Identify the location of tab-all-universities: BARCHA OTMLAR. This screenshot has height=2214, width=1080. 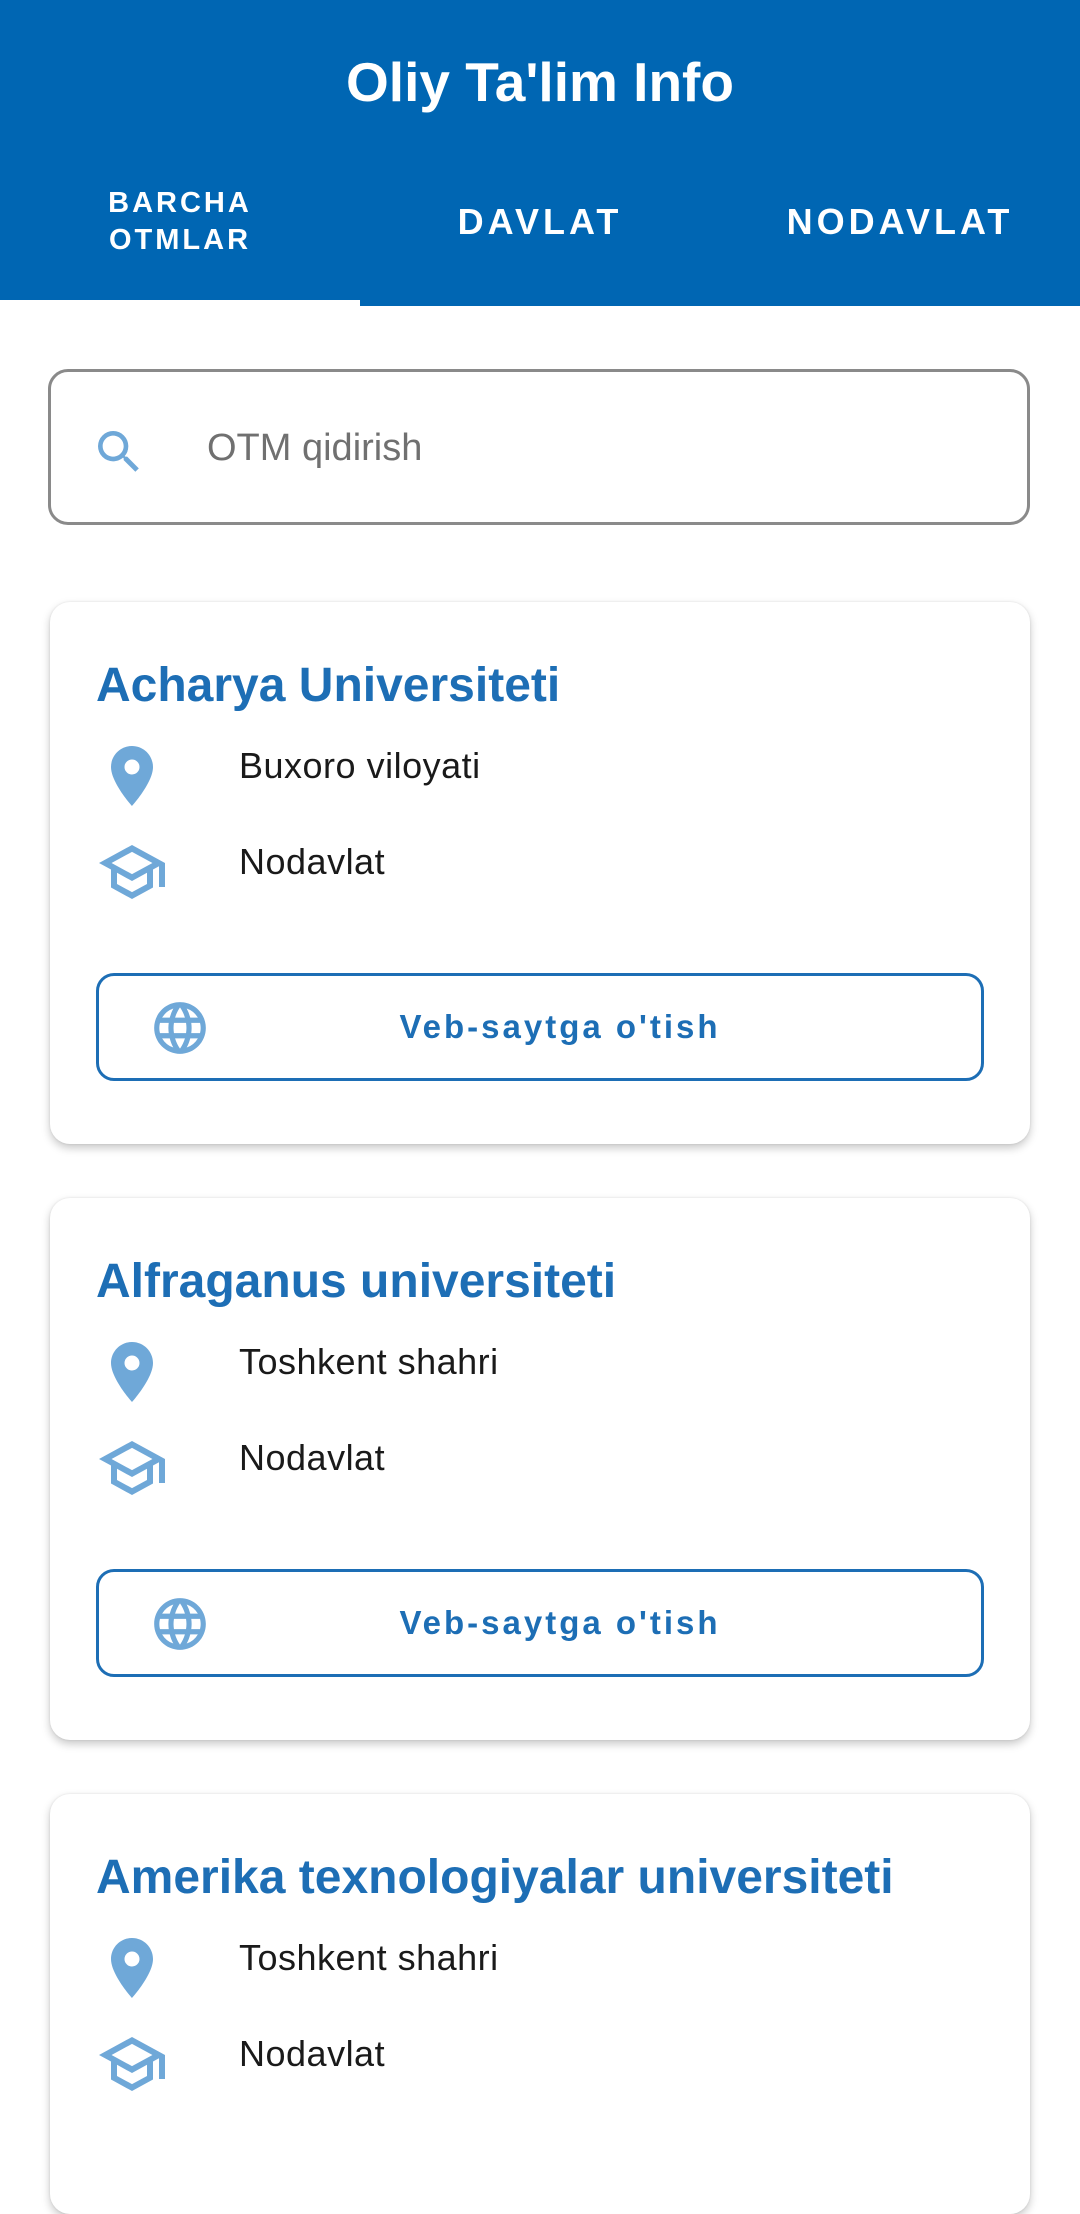
(180, 238).